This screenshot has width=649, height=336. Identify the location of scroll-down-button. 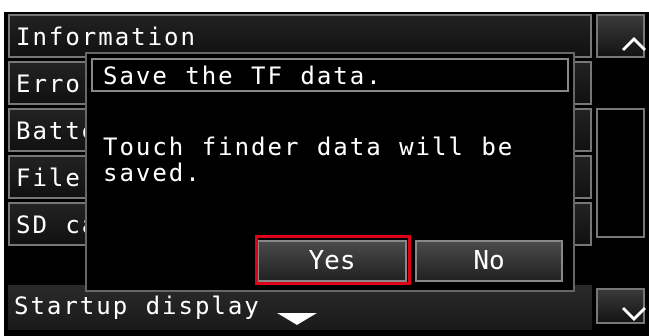
(621, 306).